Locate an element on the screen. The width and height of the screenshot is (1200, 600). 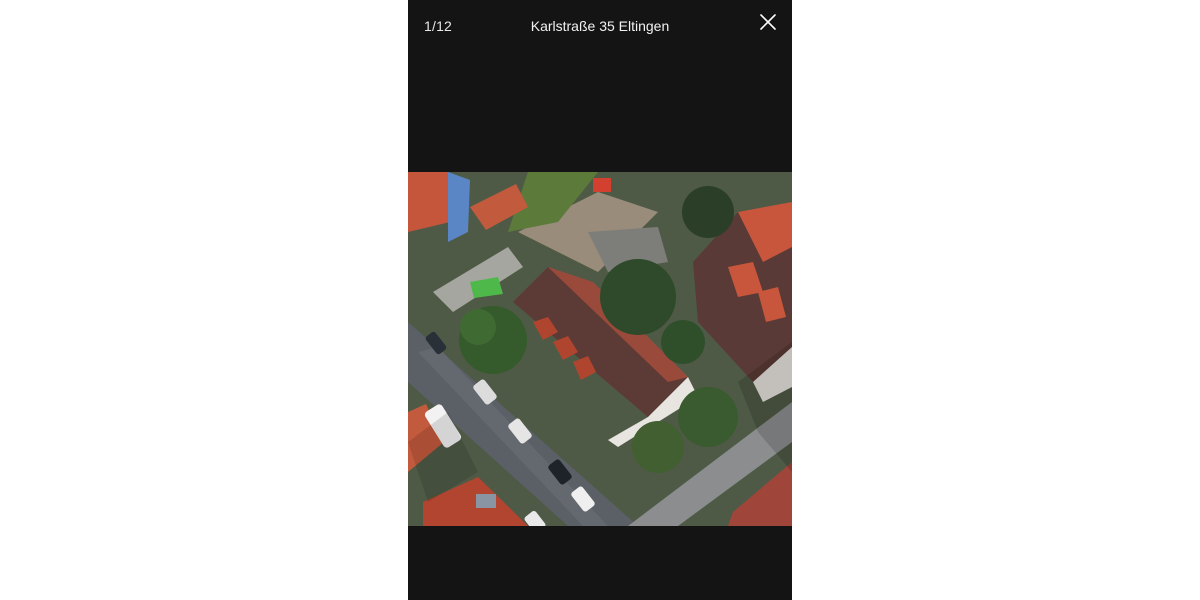
close-button is located at coordinates (768, 22).